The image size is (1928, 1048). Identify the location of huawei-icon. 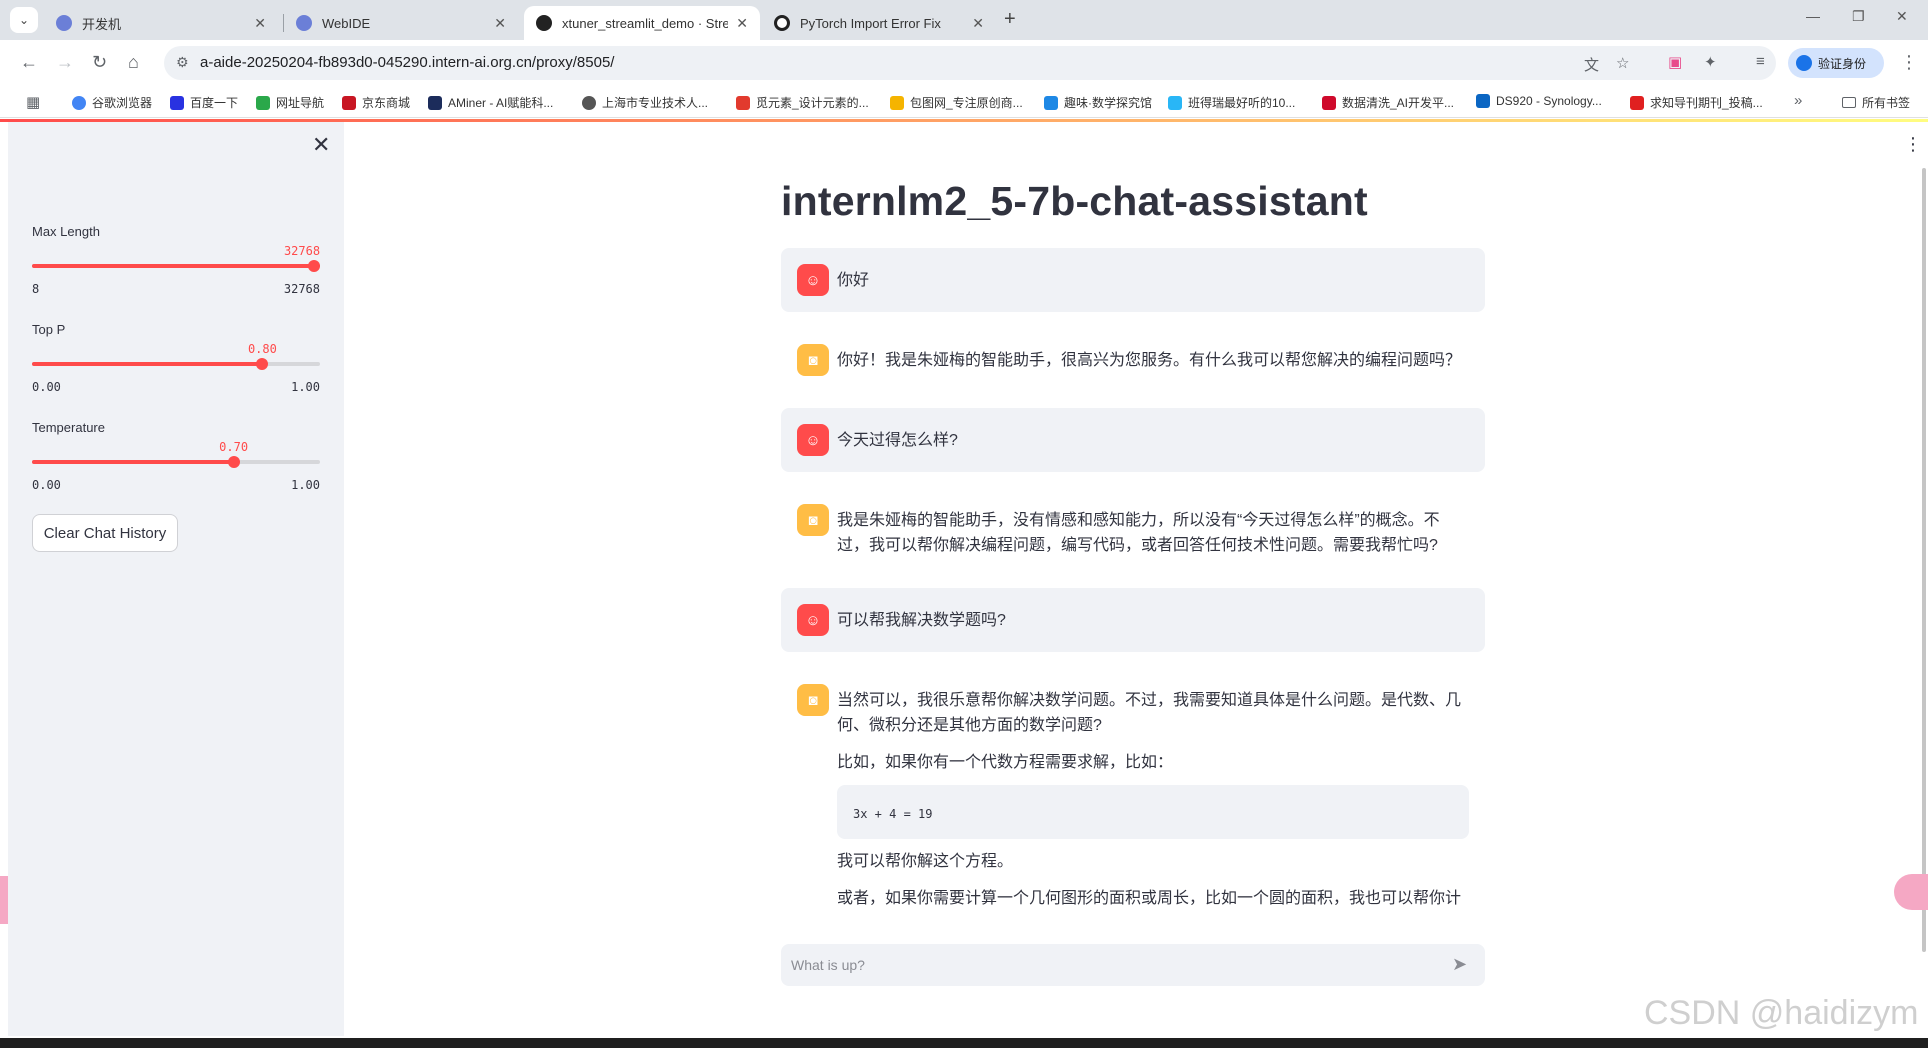
(1329, 102).